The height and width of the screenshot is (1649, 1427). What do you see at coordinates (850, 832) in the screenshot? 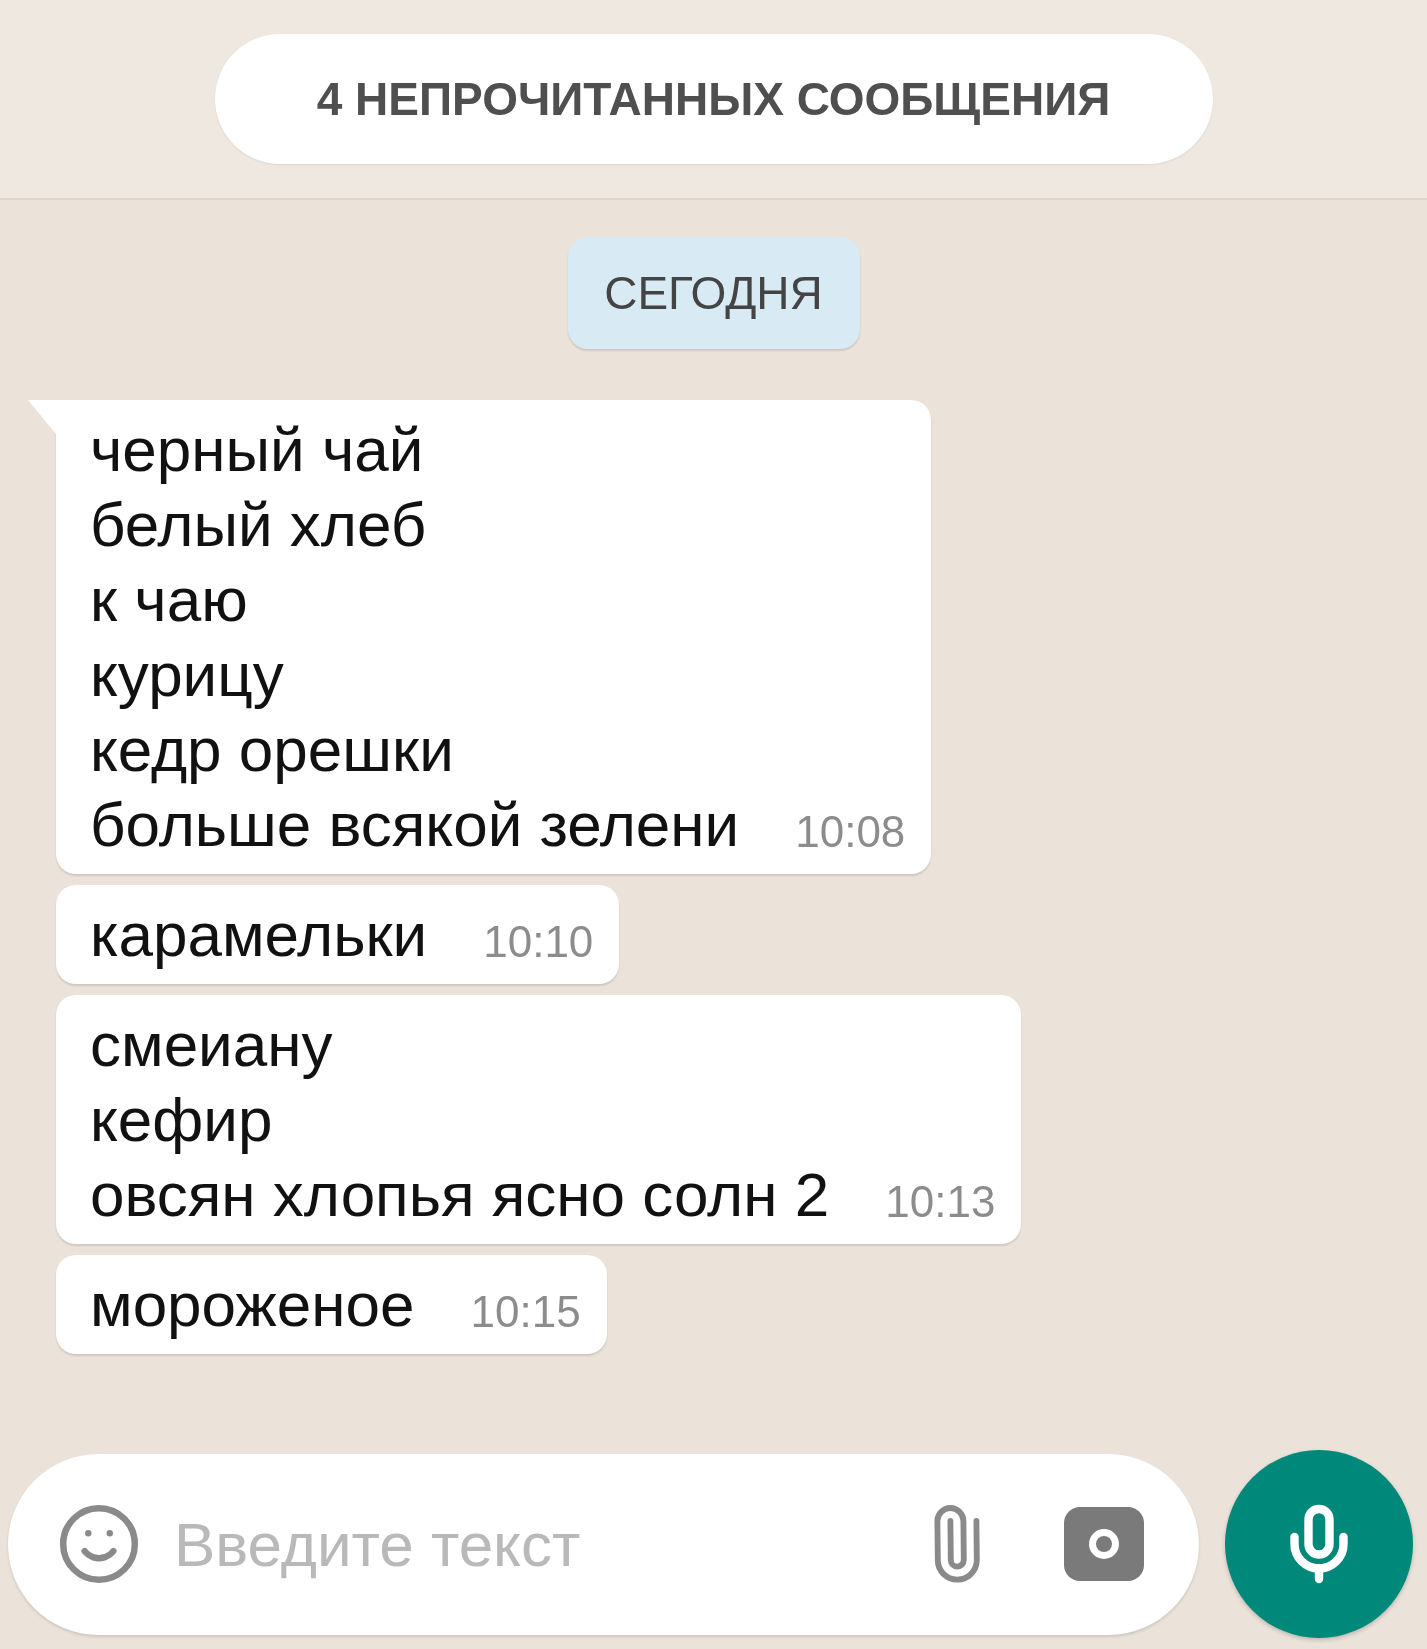
I see `message-time: 10:08` at bounding box center [850, 832].